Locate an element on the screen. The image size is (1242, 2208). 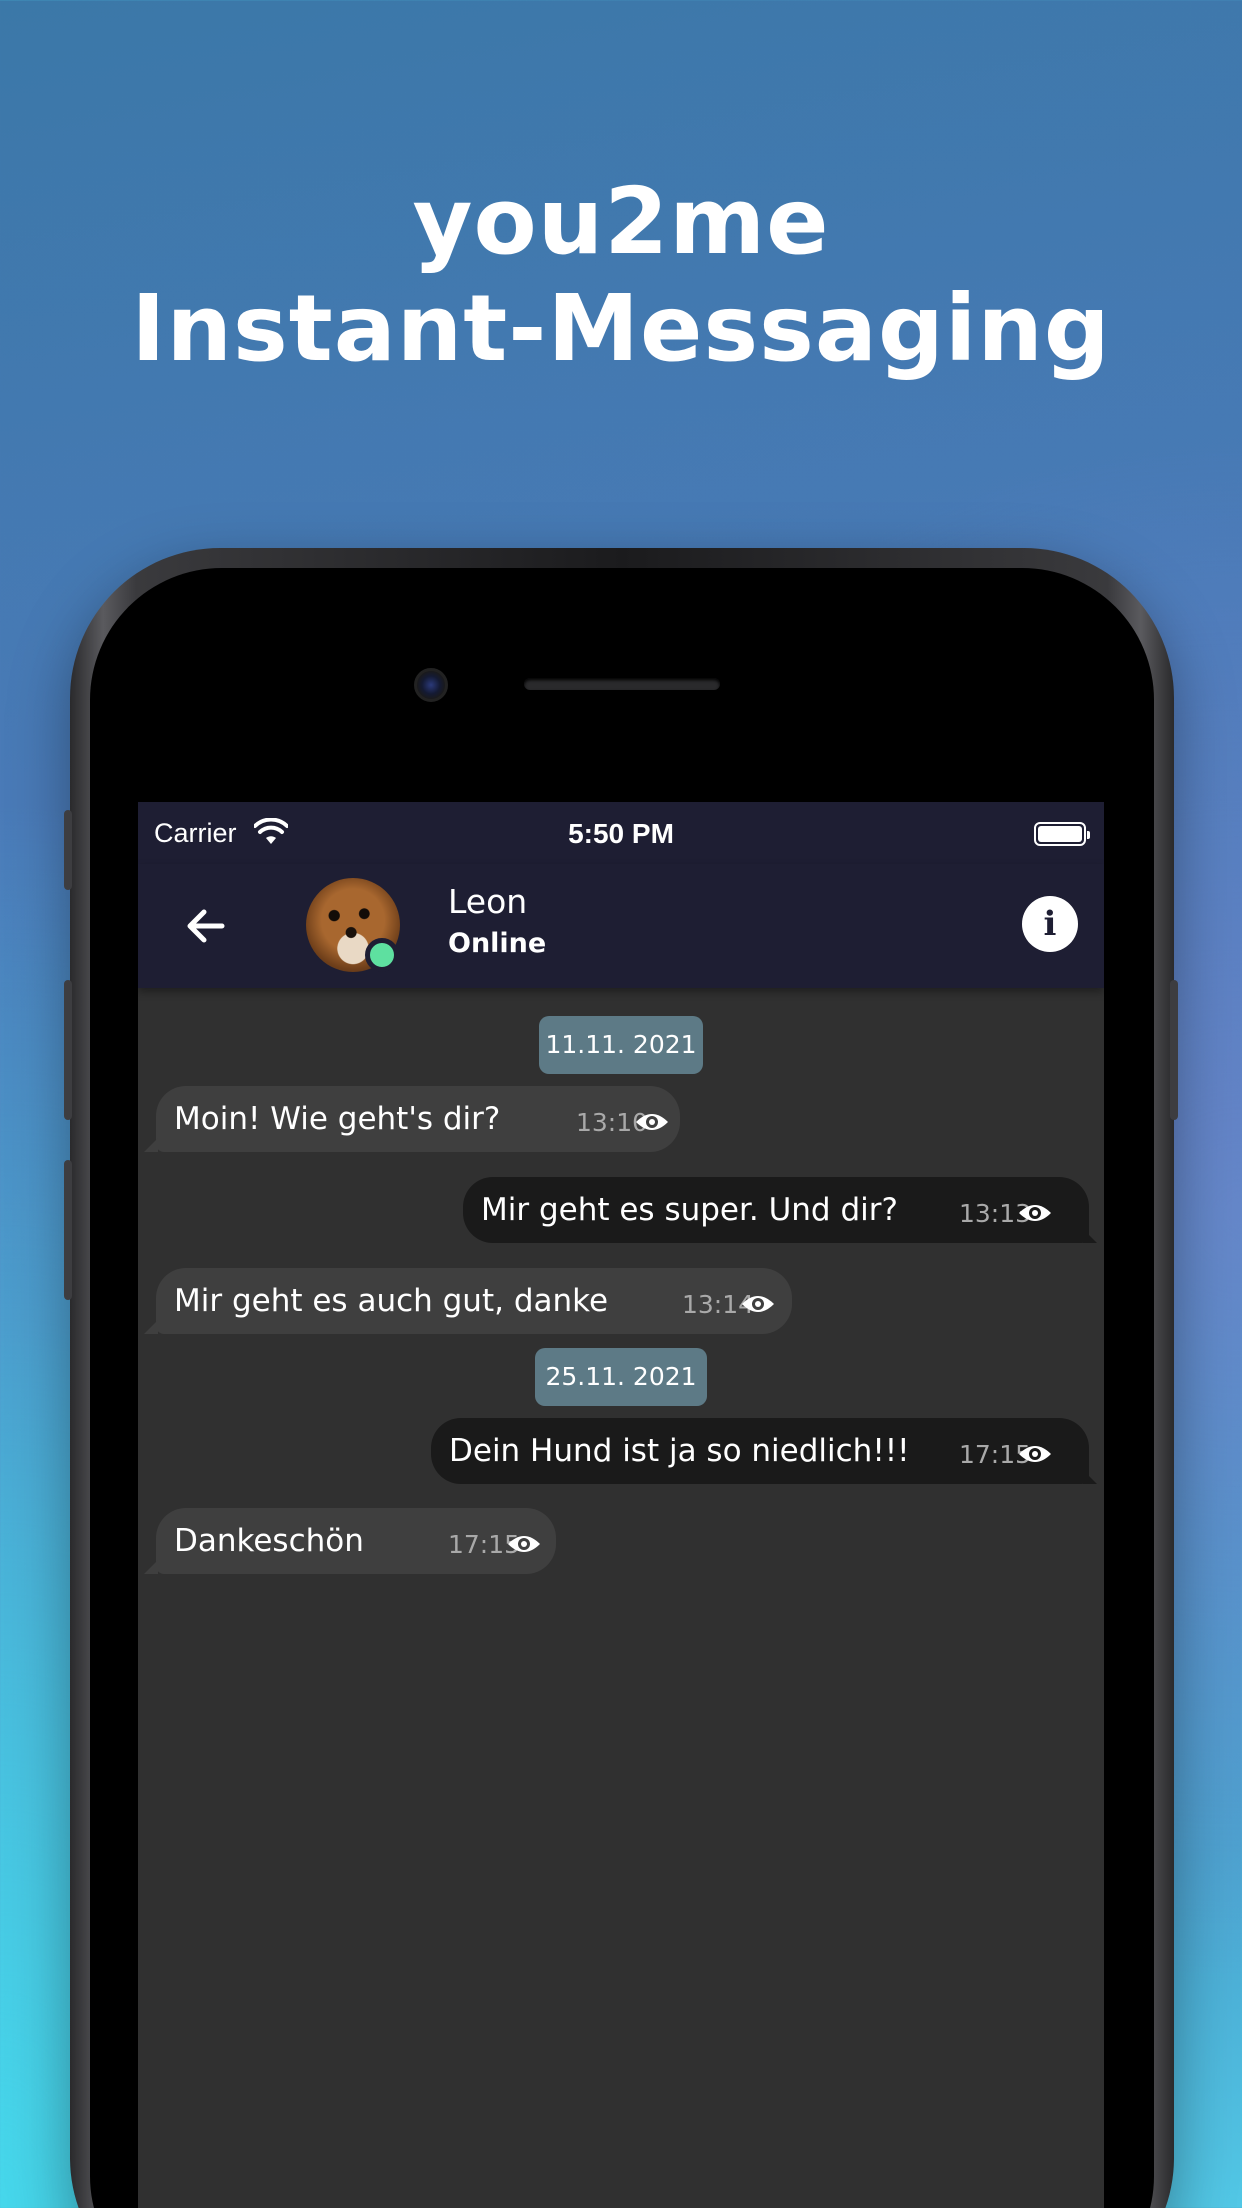
marketing-headline: you2me Instant-Messaging is located at coordinates (621, 277).